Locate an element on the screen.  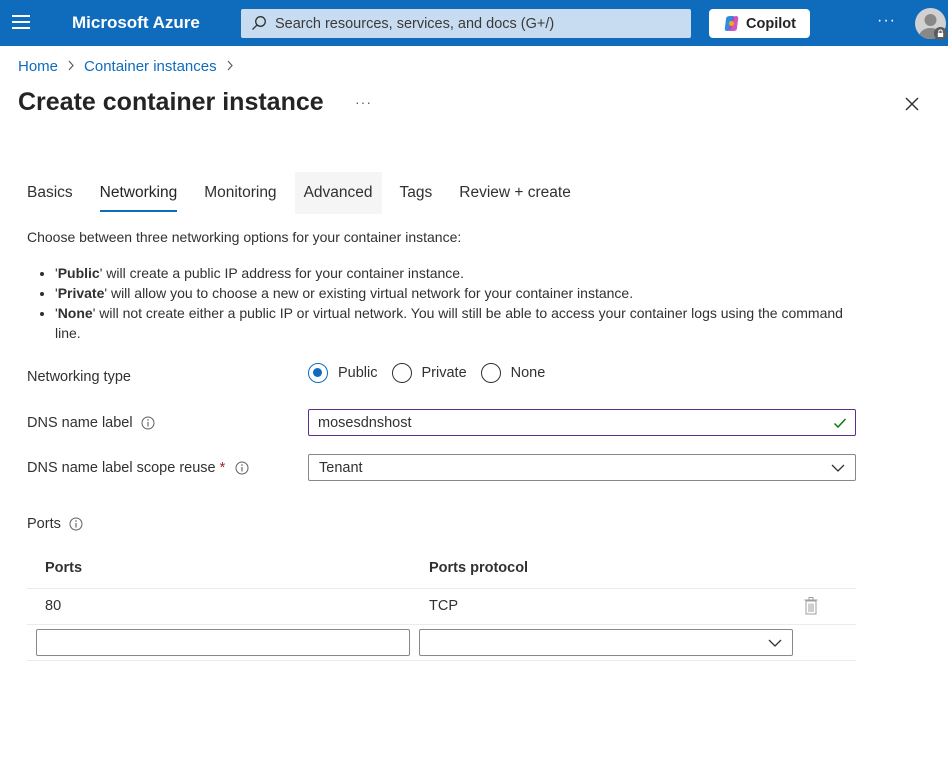
lock-badge-icon is located at coordinates (940, 33).